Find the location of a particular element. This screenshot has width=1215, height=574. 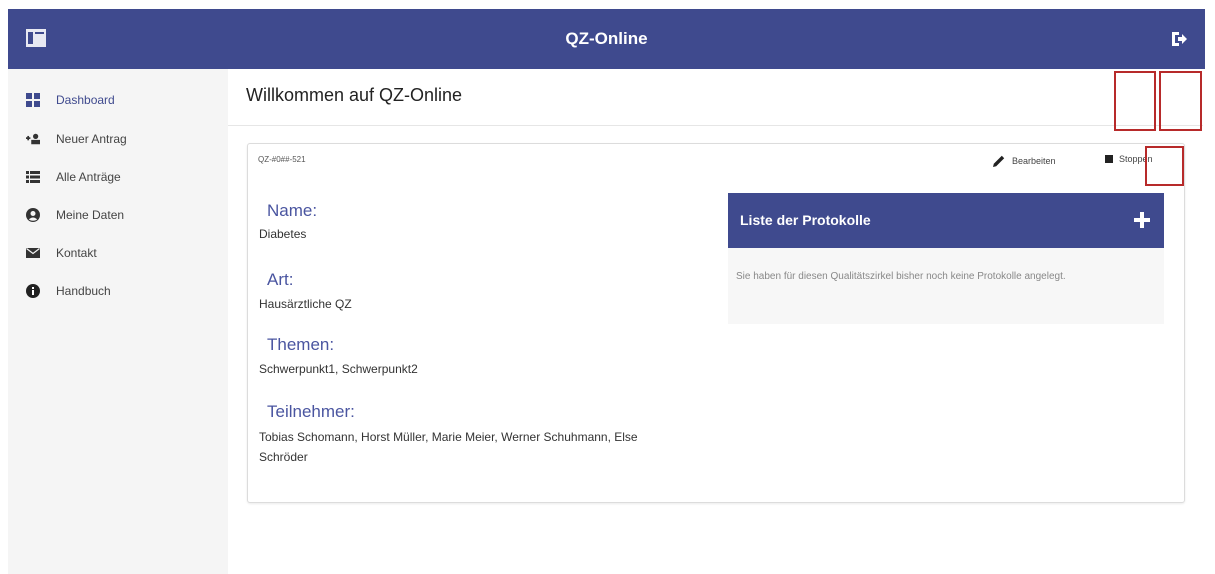

new-request-icon is located at coordinates (33, 139).